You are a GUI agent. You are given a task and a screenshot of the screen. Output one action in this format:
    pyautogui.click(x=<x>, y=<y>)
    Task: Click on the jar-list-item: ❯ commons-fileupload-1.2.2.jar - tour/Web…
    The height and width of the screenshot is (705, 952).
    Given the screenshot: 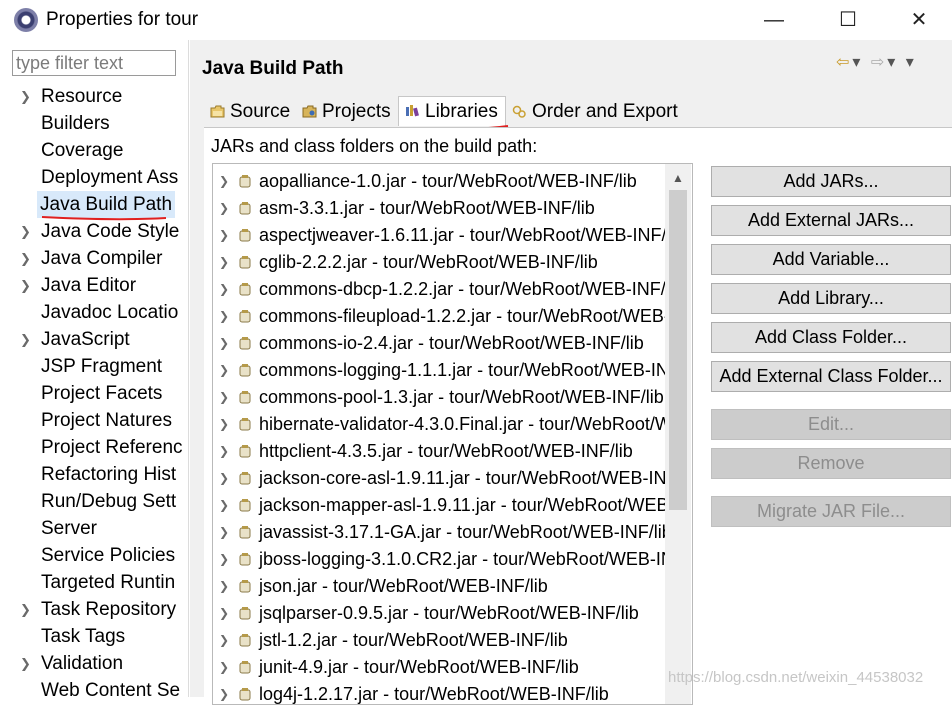 What is the action you would take?
    pyautogui.click(x=439, y=316)
    